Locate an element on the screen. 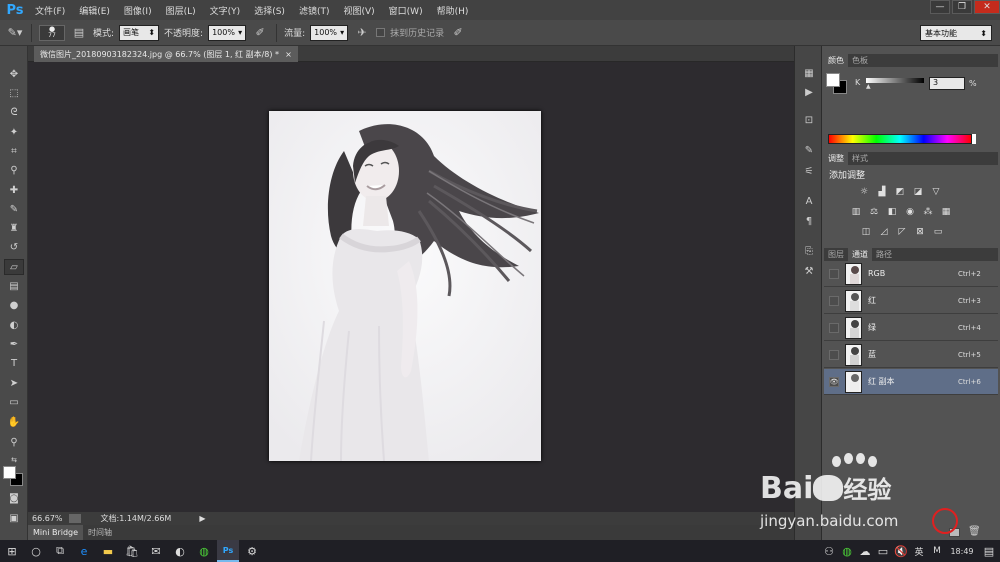  marquee-tool-icon: ⬚ is located at coordinates (14, 93).